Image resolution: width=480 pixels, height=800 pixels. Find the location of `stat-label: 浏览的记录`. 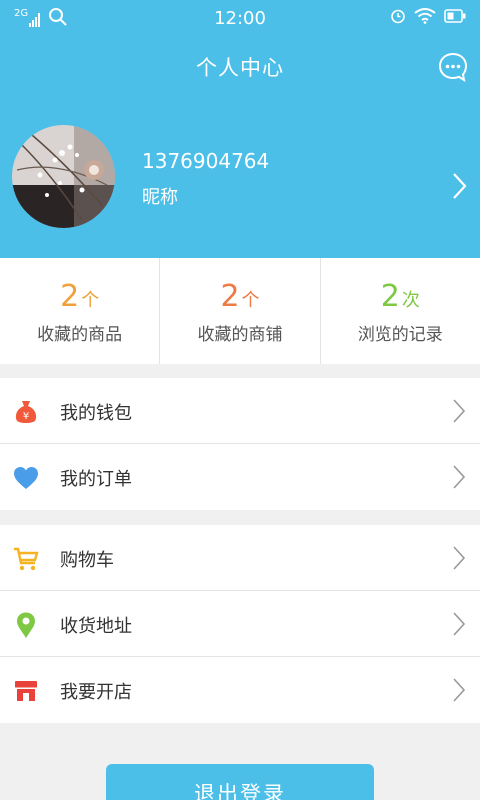

stat-label: 浏览的记录 is located at coordinates (400, 335).